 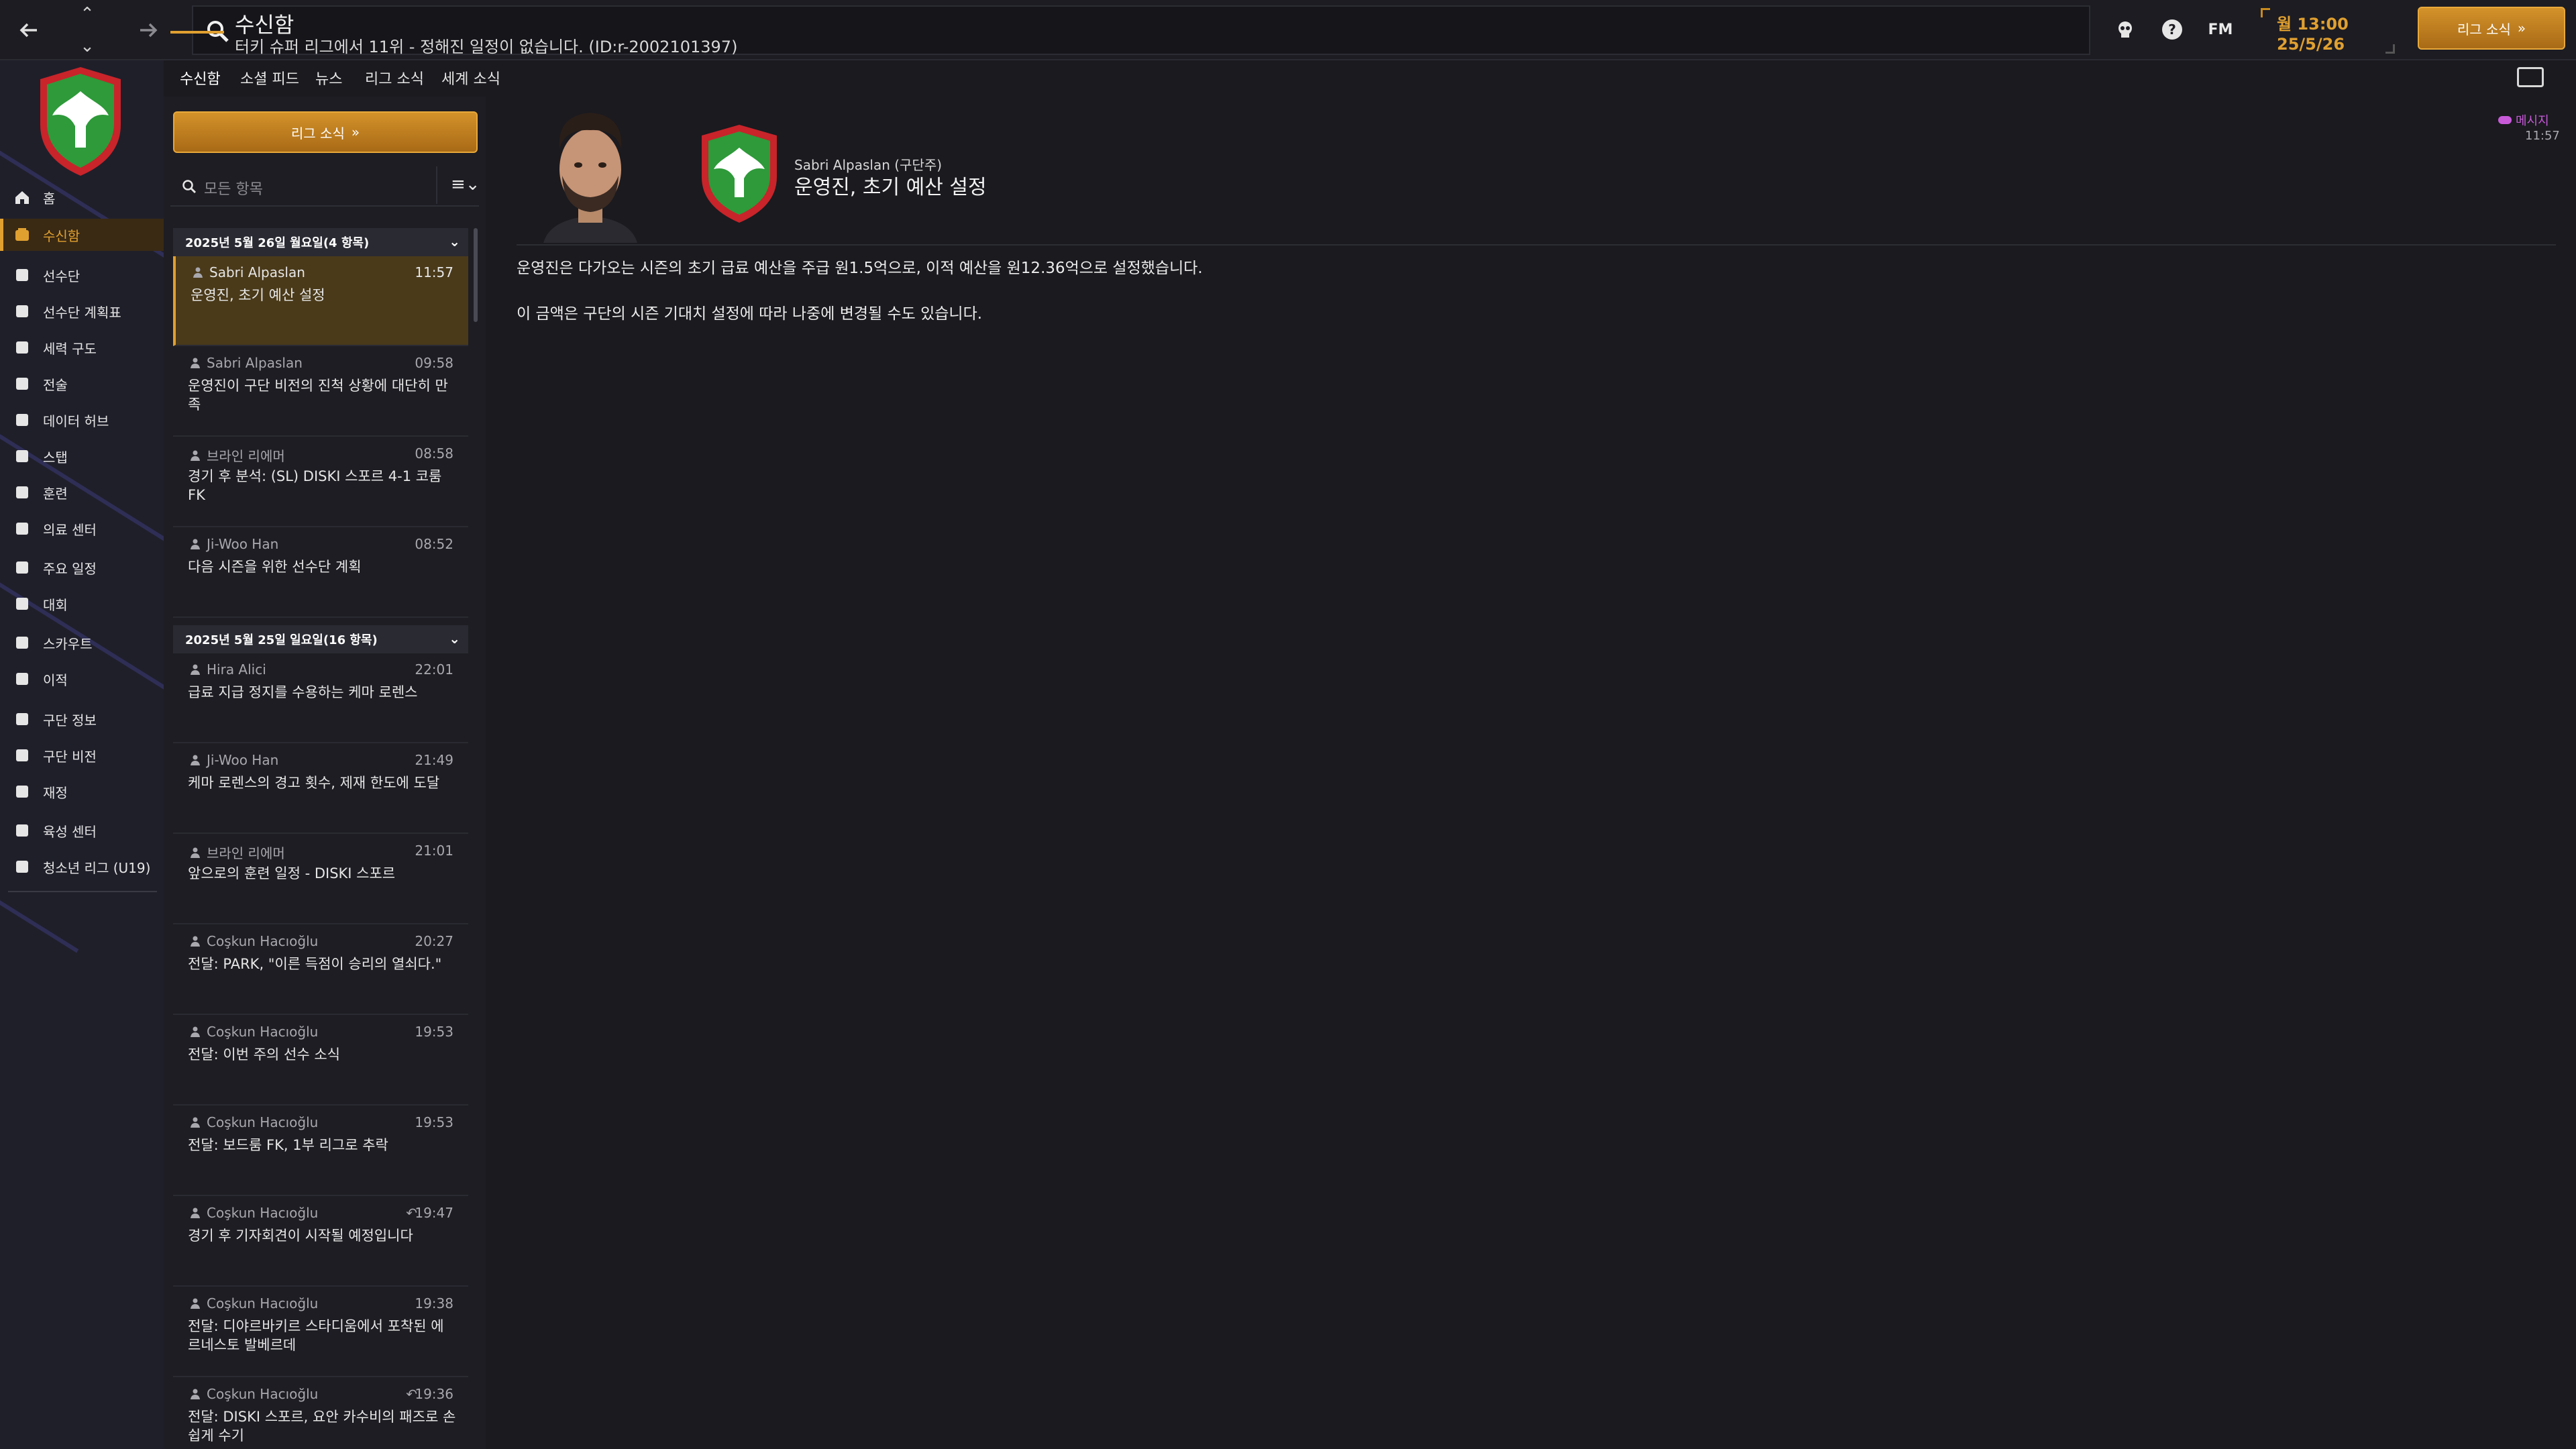 What do you see at coordinates (80, 121) in the screenshot?
I see `club-crest-logo` at bounding box center [80, 121].